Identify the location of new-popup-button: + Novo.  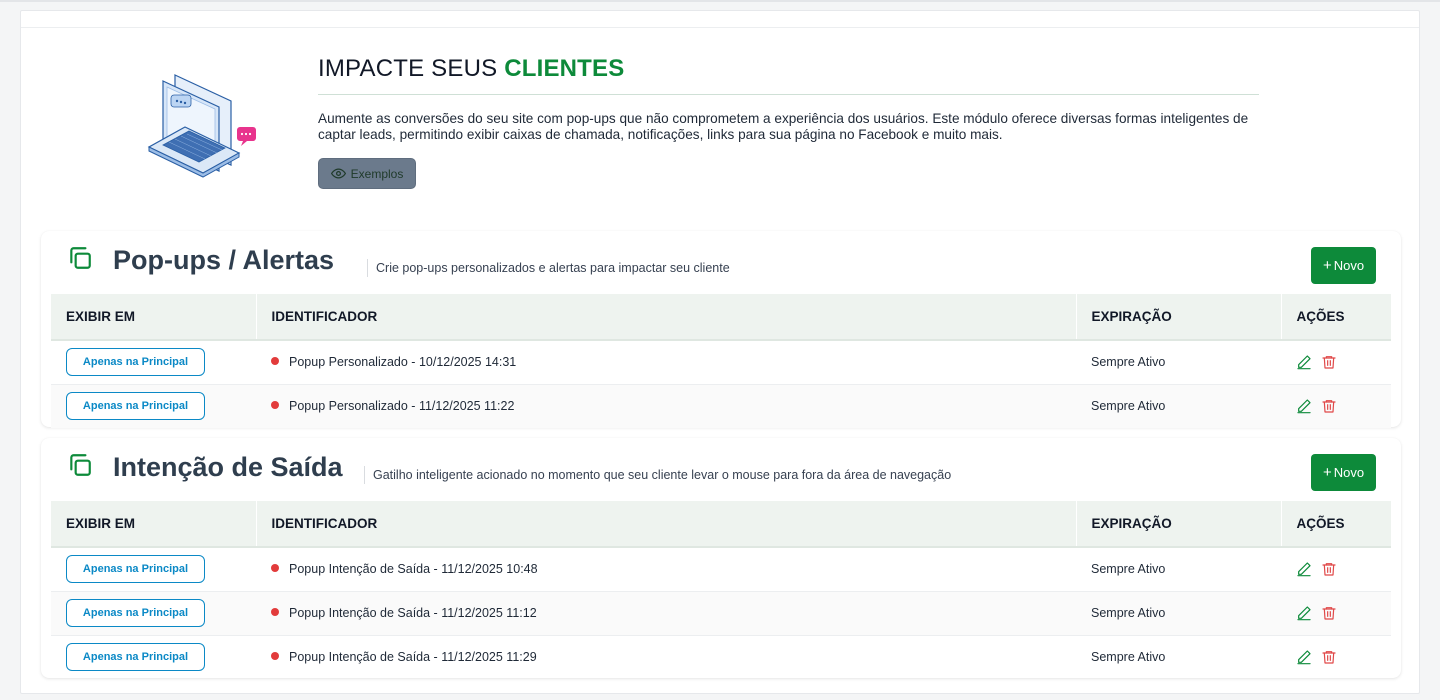
(1343, 265).